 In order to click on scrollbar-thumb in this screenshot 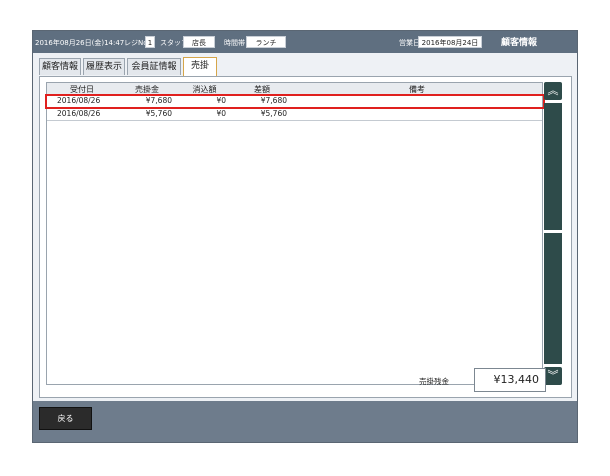, I will do `click(553, 166)`.